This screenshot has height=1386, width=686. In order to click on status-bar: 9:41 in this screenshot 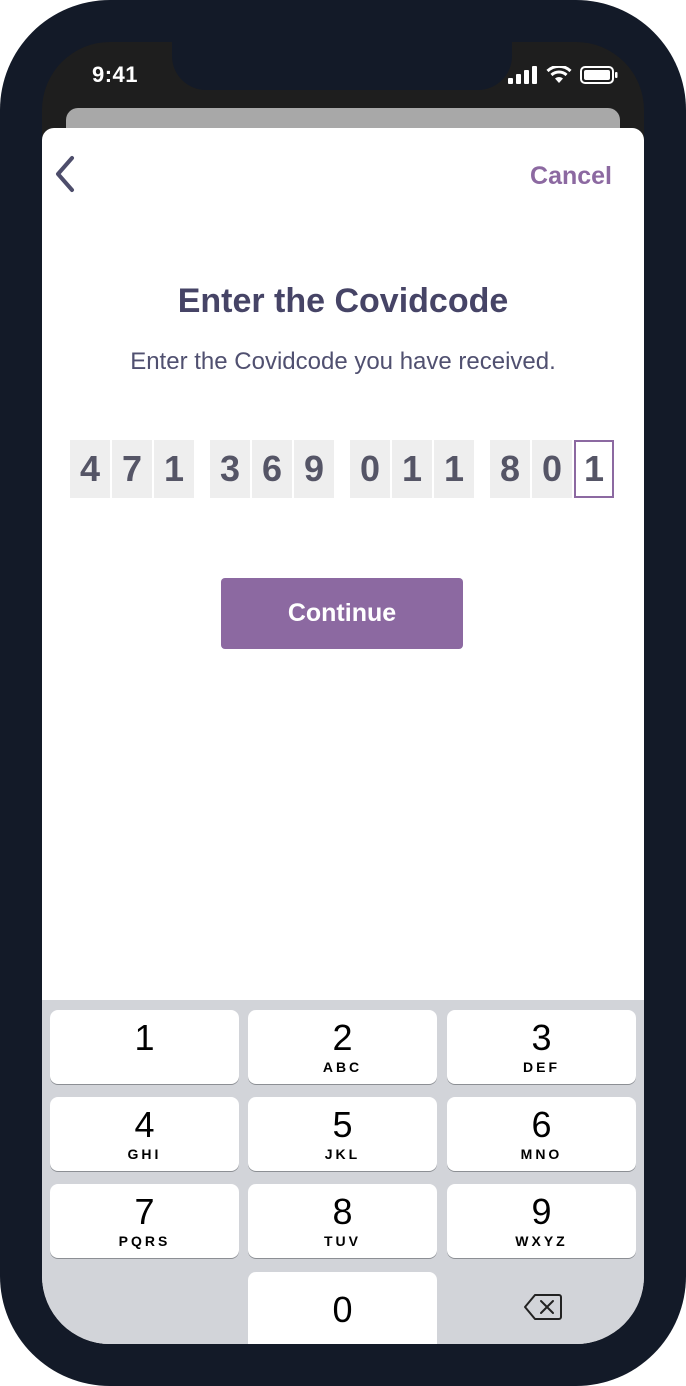, I will do `click(343, 77)`.